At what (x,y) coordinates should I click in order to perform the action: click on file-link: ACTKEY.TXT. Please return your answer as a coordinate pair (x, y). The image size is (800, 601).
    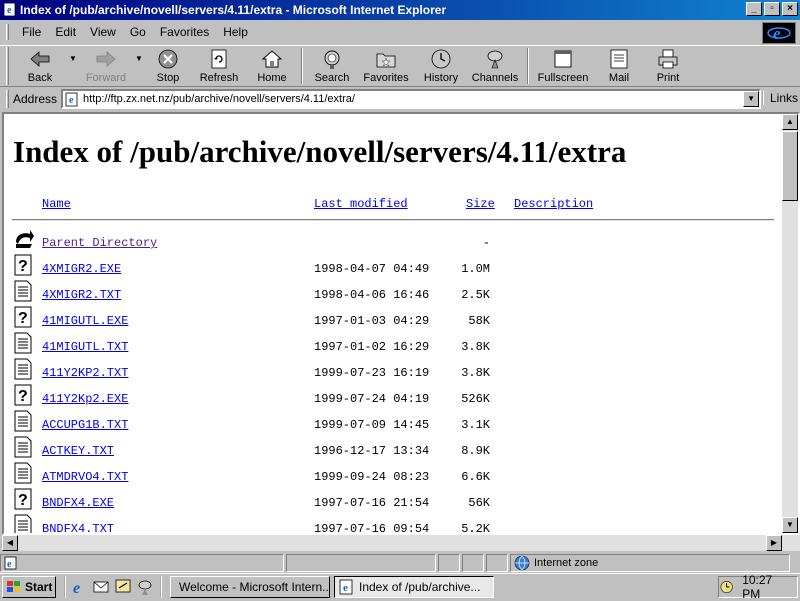
    Looking at the image, I should click on (78, 451).